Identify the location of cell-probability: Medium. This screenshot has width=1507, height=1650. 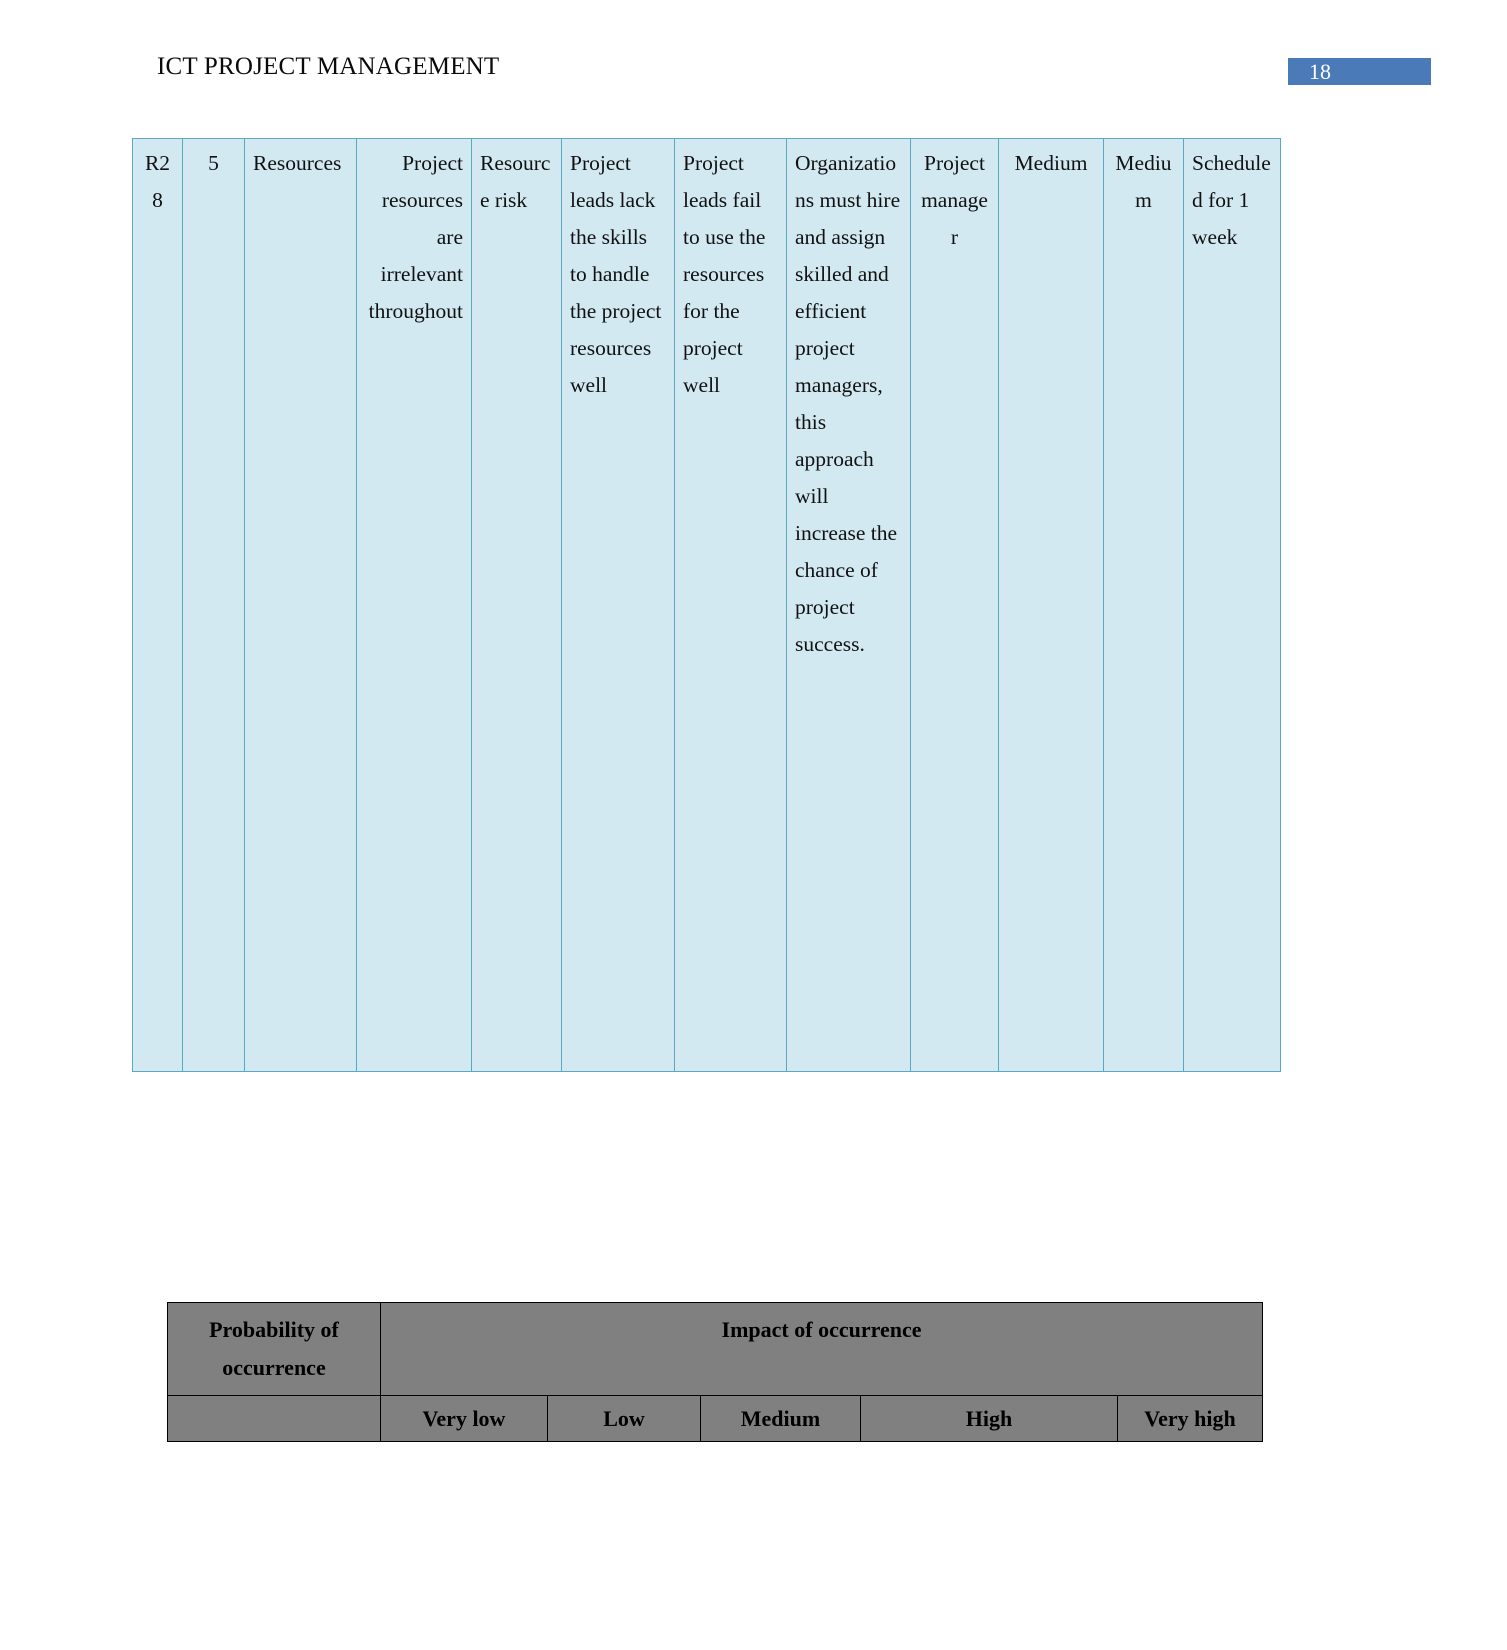
(1051, 605).